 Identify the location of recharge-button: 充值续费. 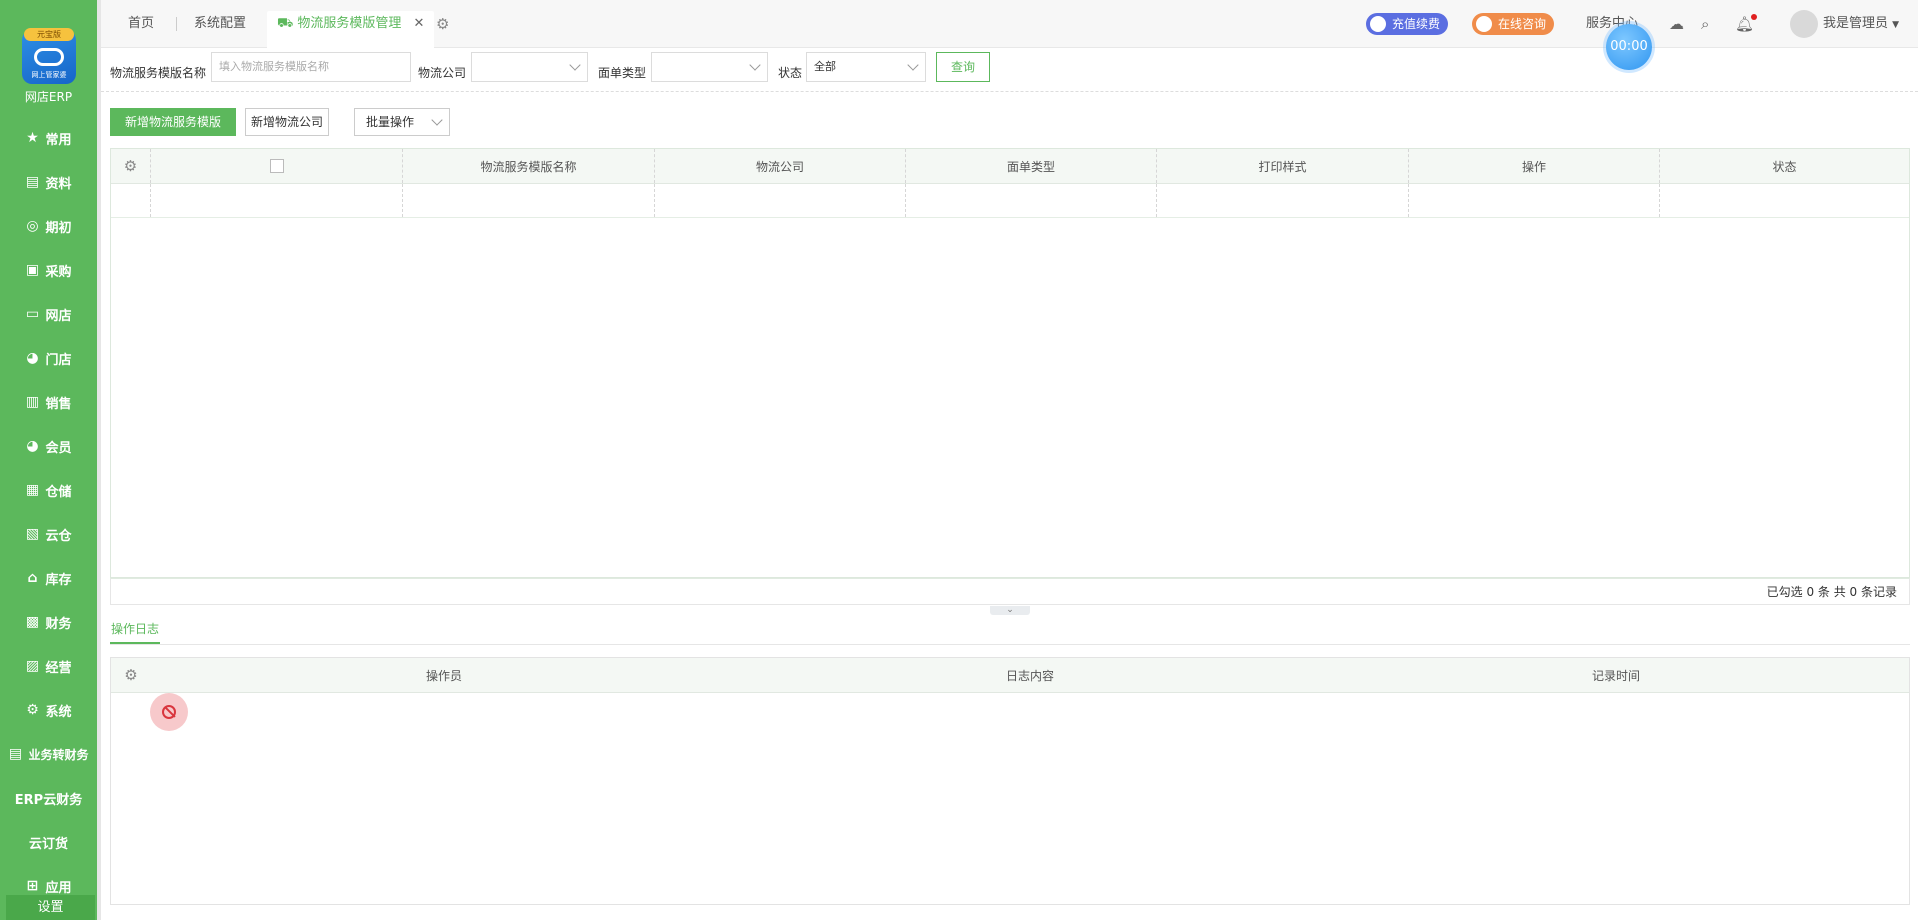
(1407, 24).